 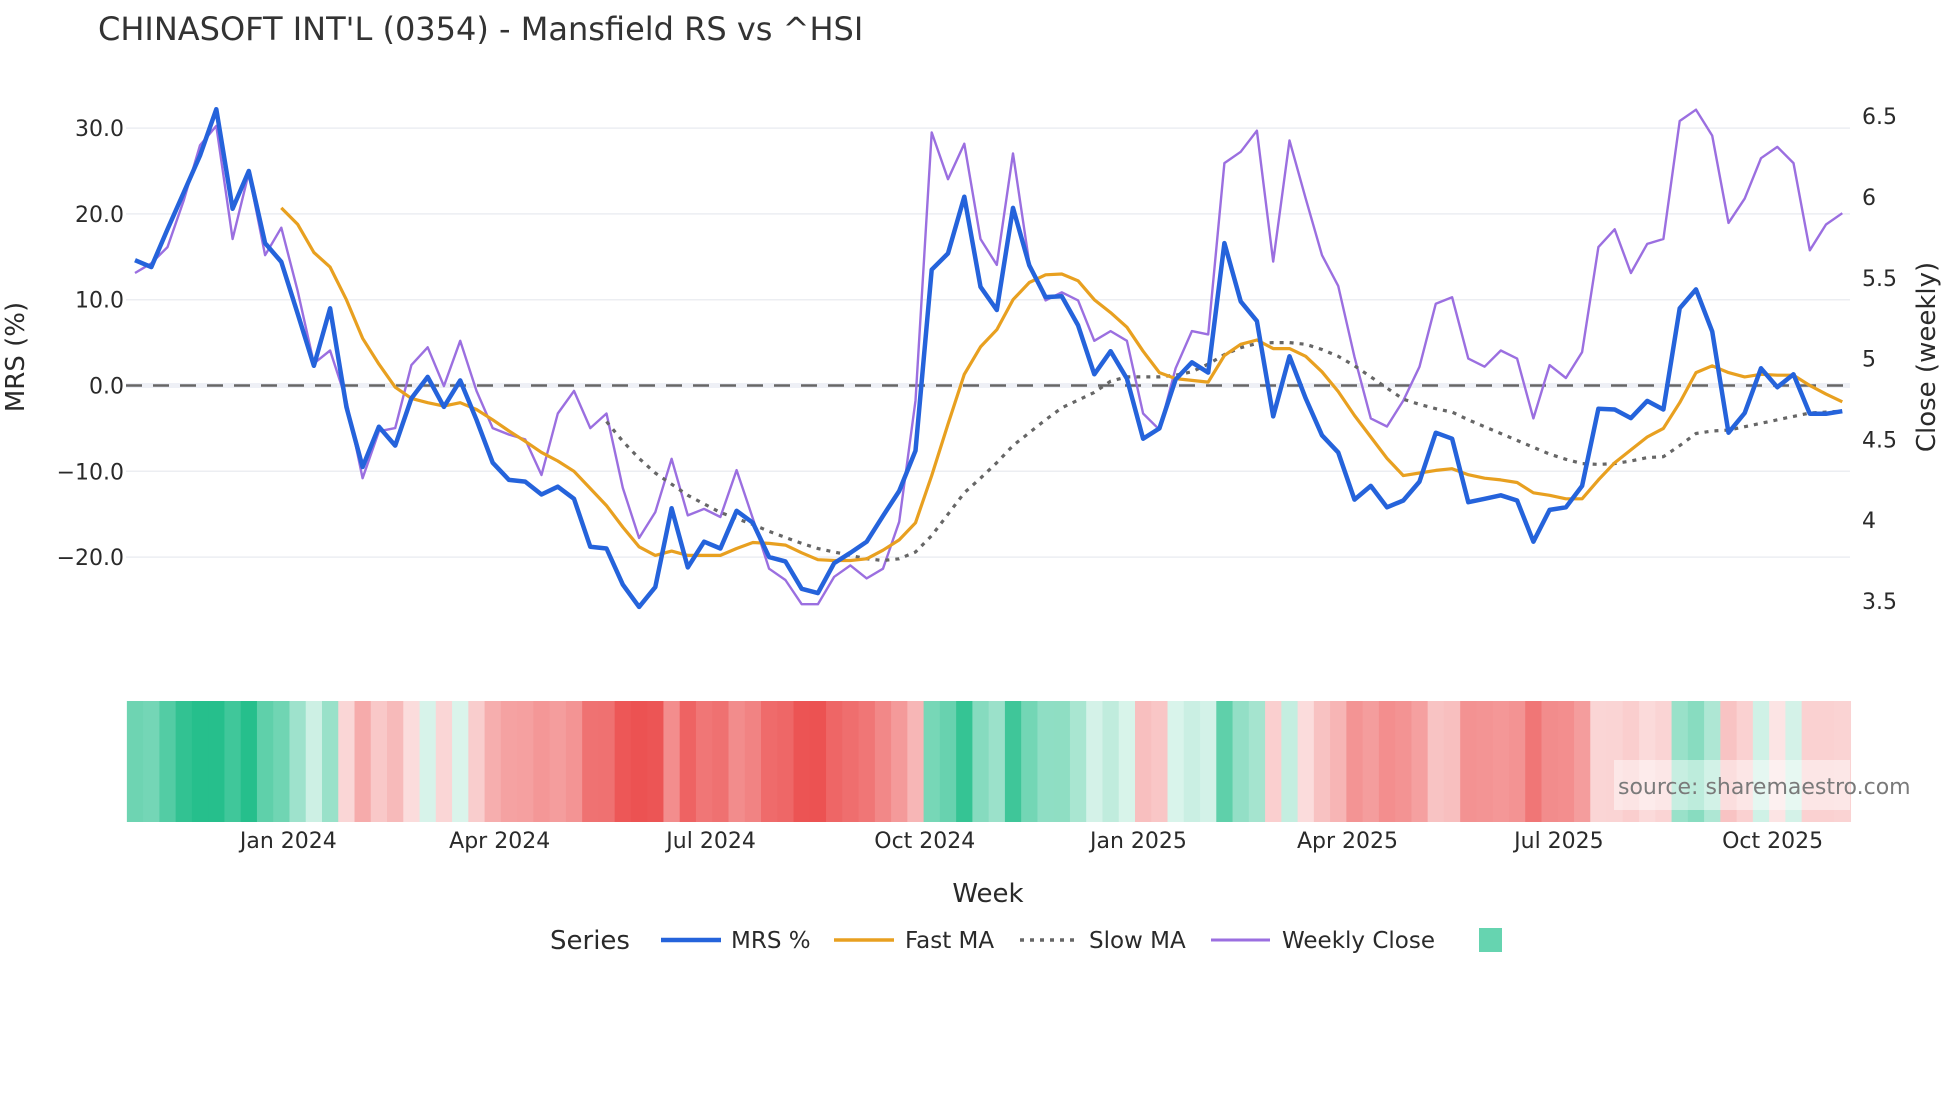 What do you see at coordinates (1137, 941) in the screenshot?
I see `legend-label-slow-ma: Slow MA` at bounding box center [1137, 941].